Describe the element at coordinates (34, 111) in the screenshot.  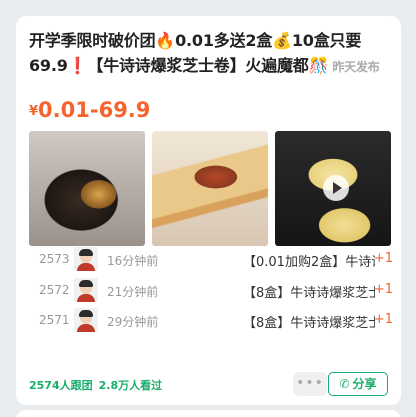
I see `currency-symbol: ¥` at that location.